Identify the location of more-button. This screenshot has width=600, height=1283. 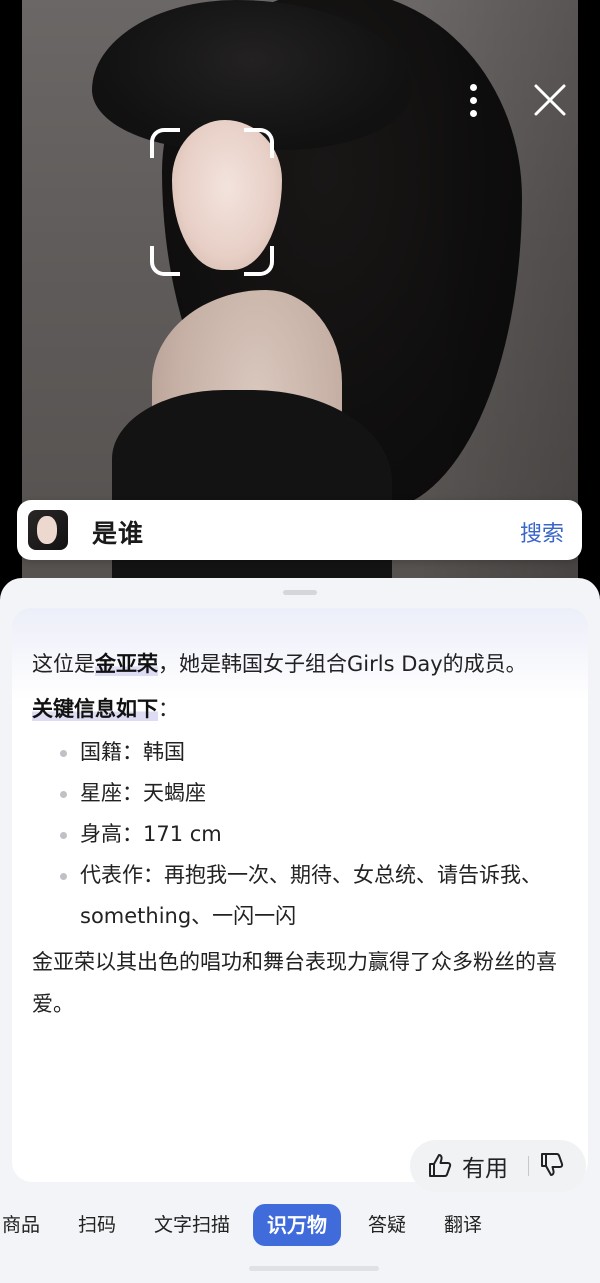
(474, 100).